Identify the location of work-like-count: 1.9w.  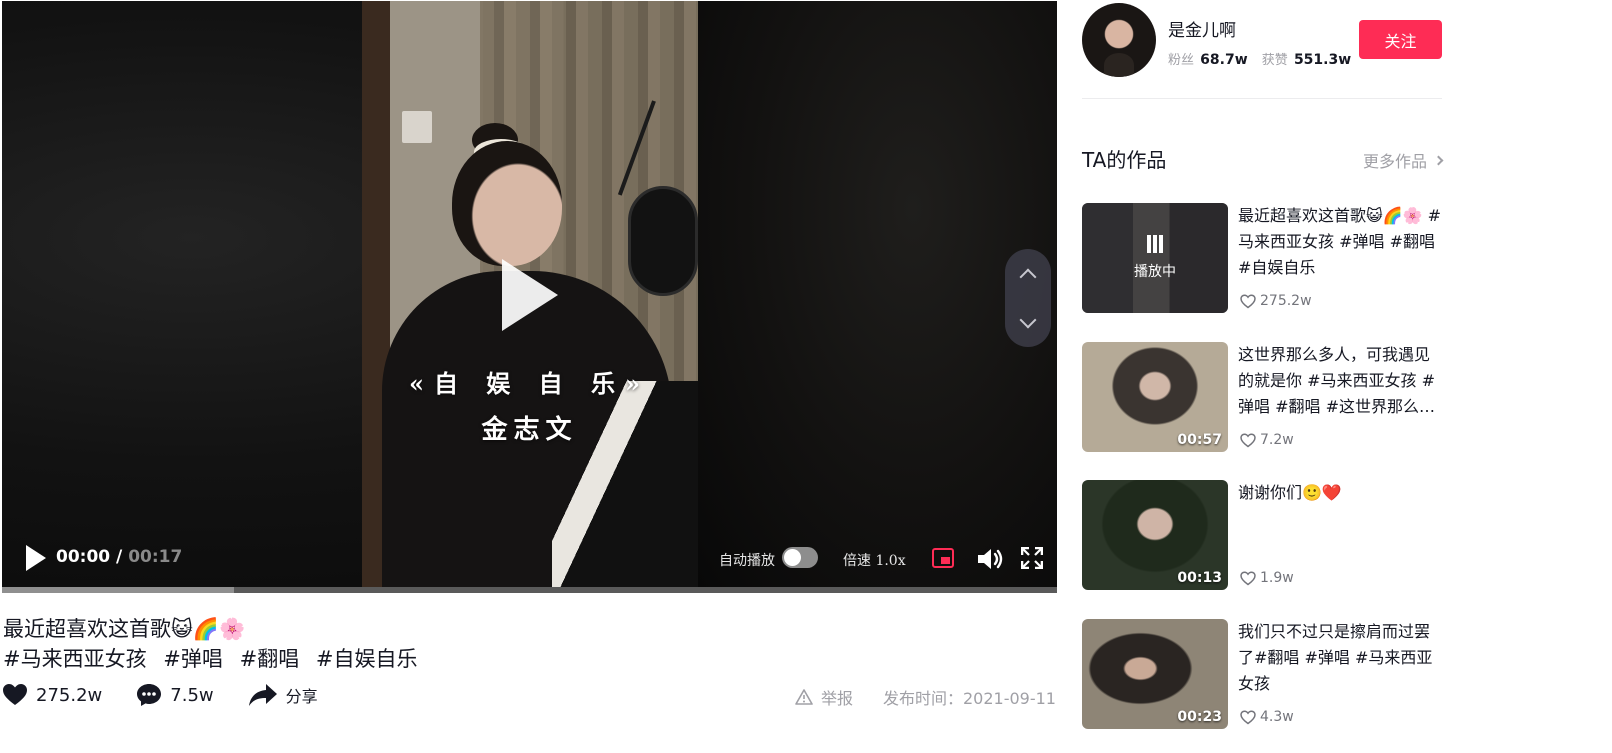
(1277, 578).